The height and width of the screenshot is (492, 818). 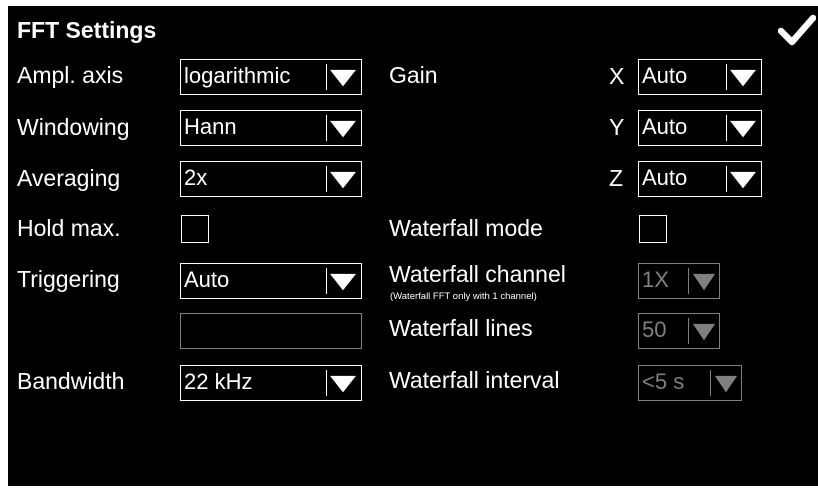 What do you see at coordinates (69, 178) in the screenshot?
I see `averaging-label: Averaging` at bounding box center [69, 178].